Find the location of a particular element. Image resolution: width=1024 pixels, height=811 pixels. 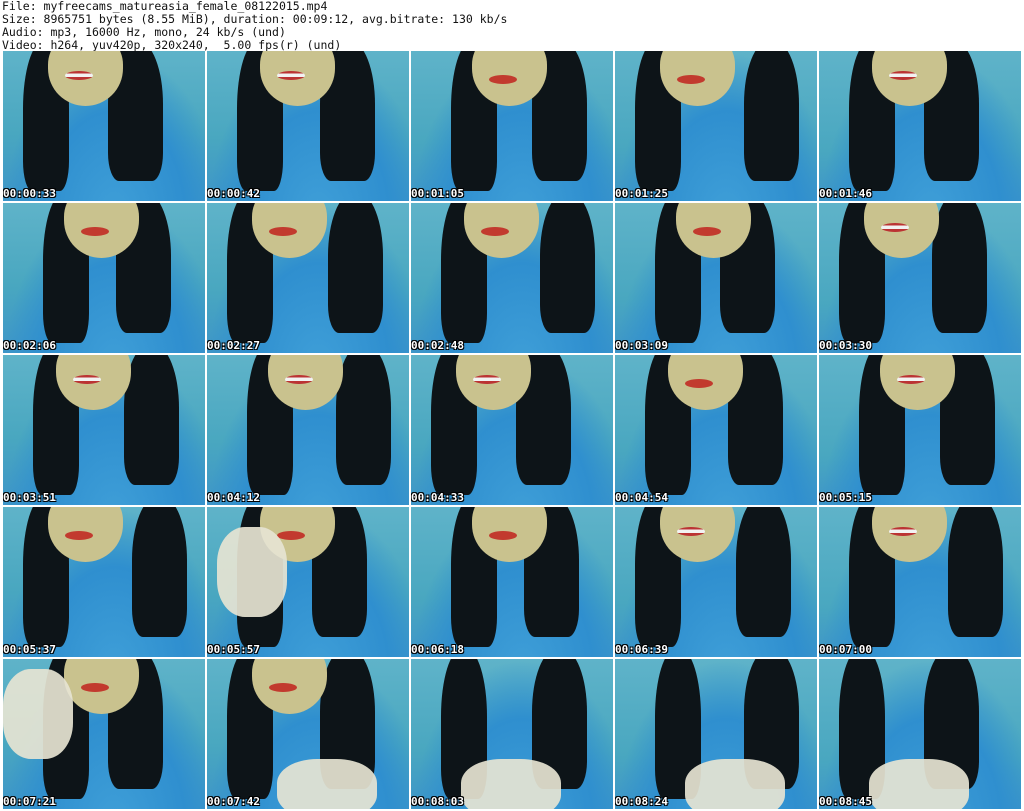

video-thumbnail: 00:02:48 is located at coordinates (512, 278).